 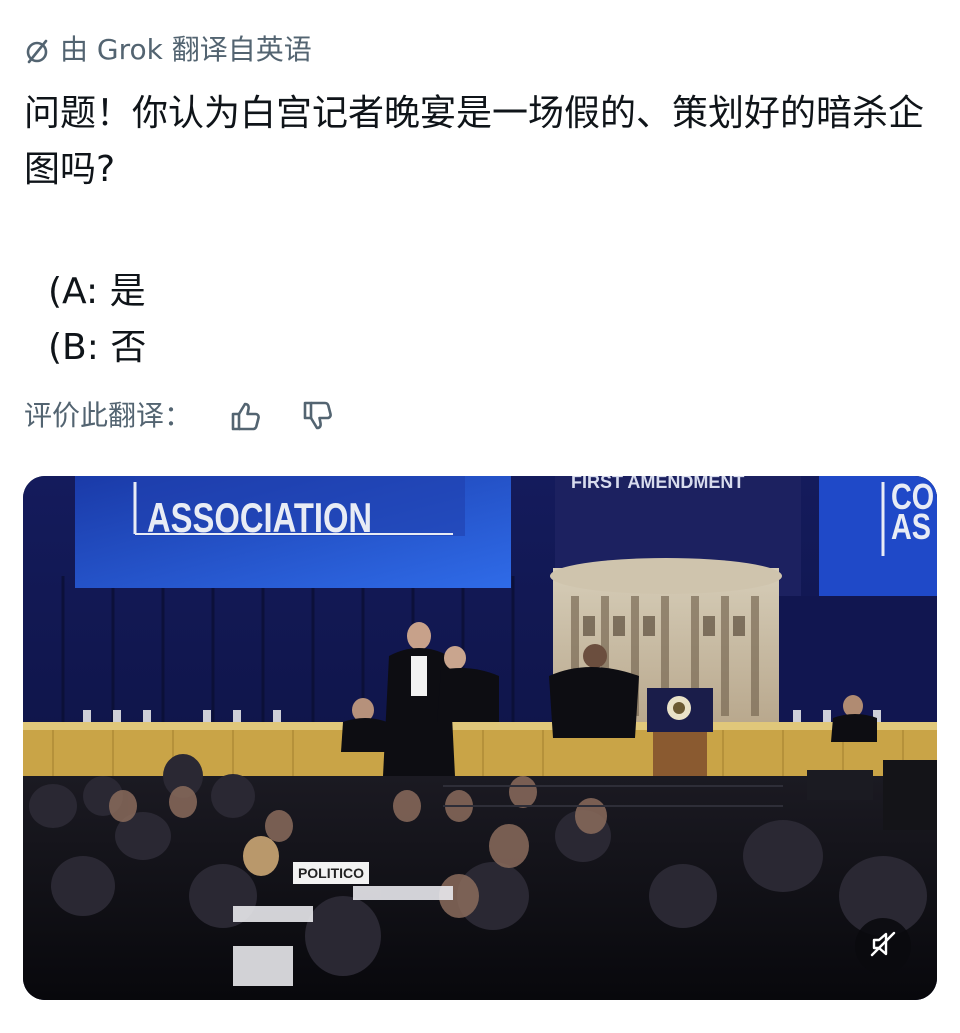 I want to click on slash-circle-icon, so click(x=38, y=50).